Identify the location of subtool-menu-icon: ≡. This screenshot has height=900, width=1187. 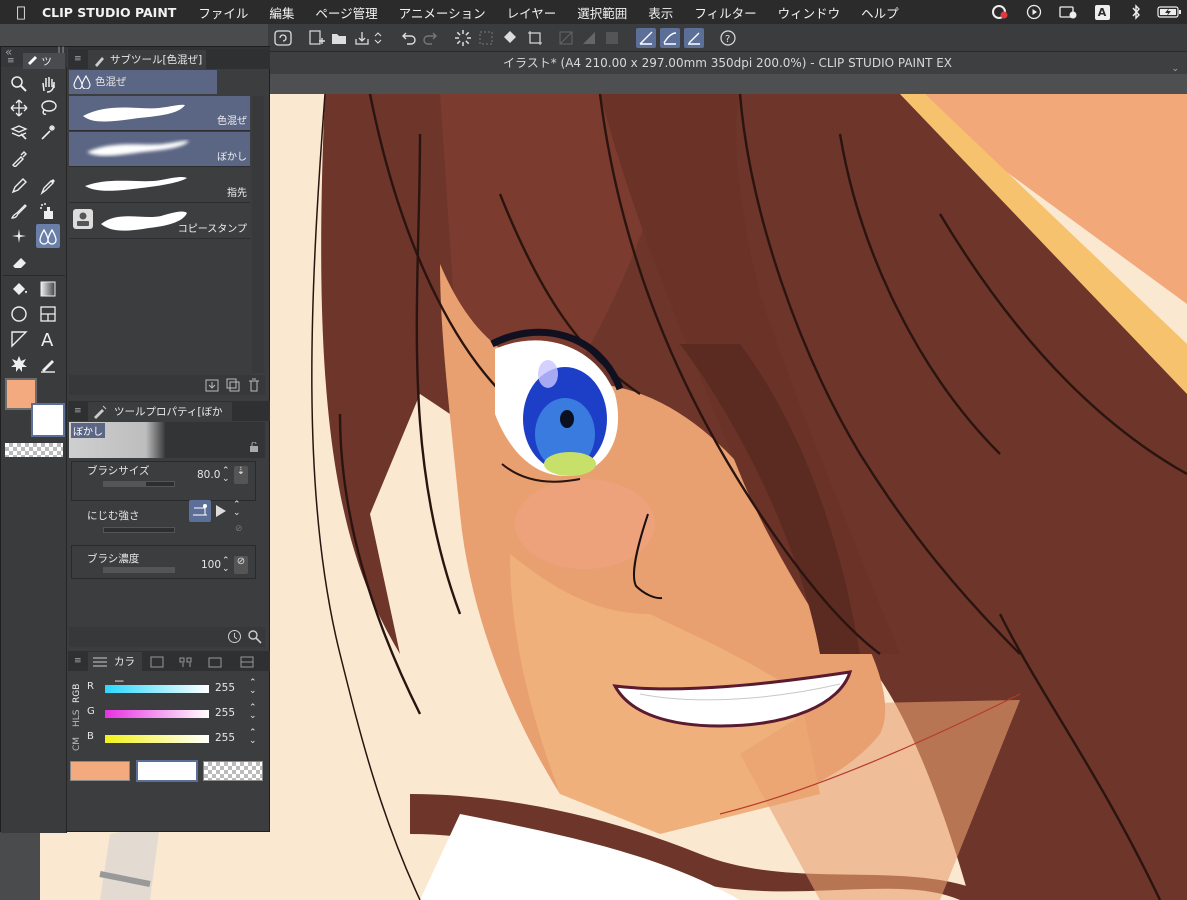
(78, 59).